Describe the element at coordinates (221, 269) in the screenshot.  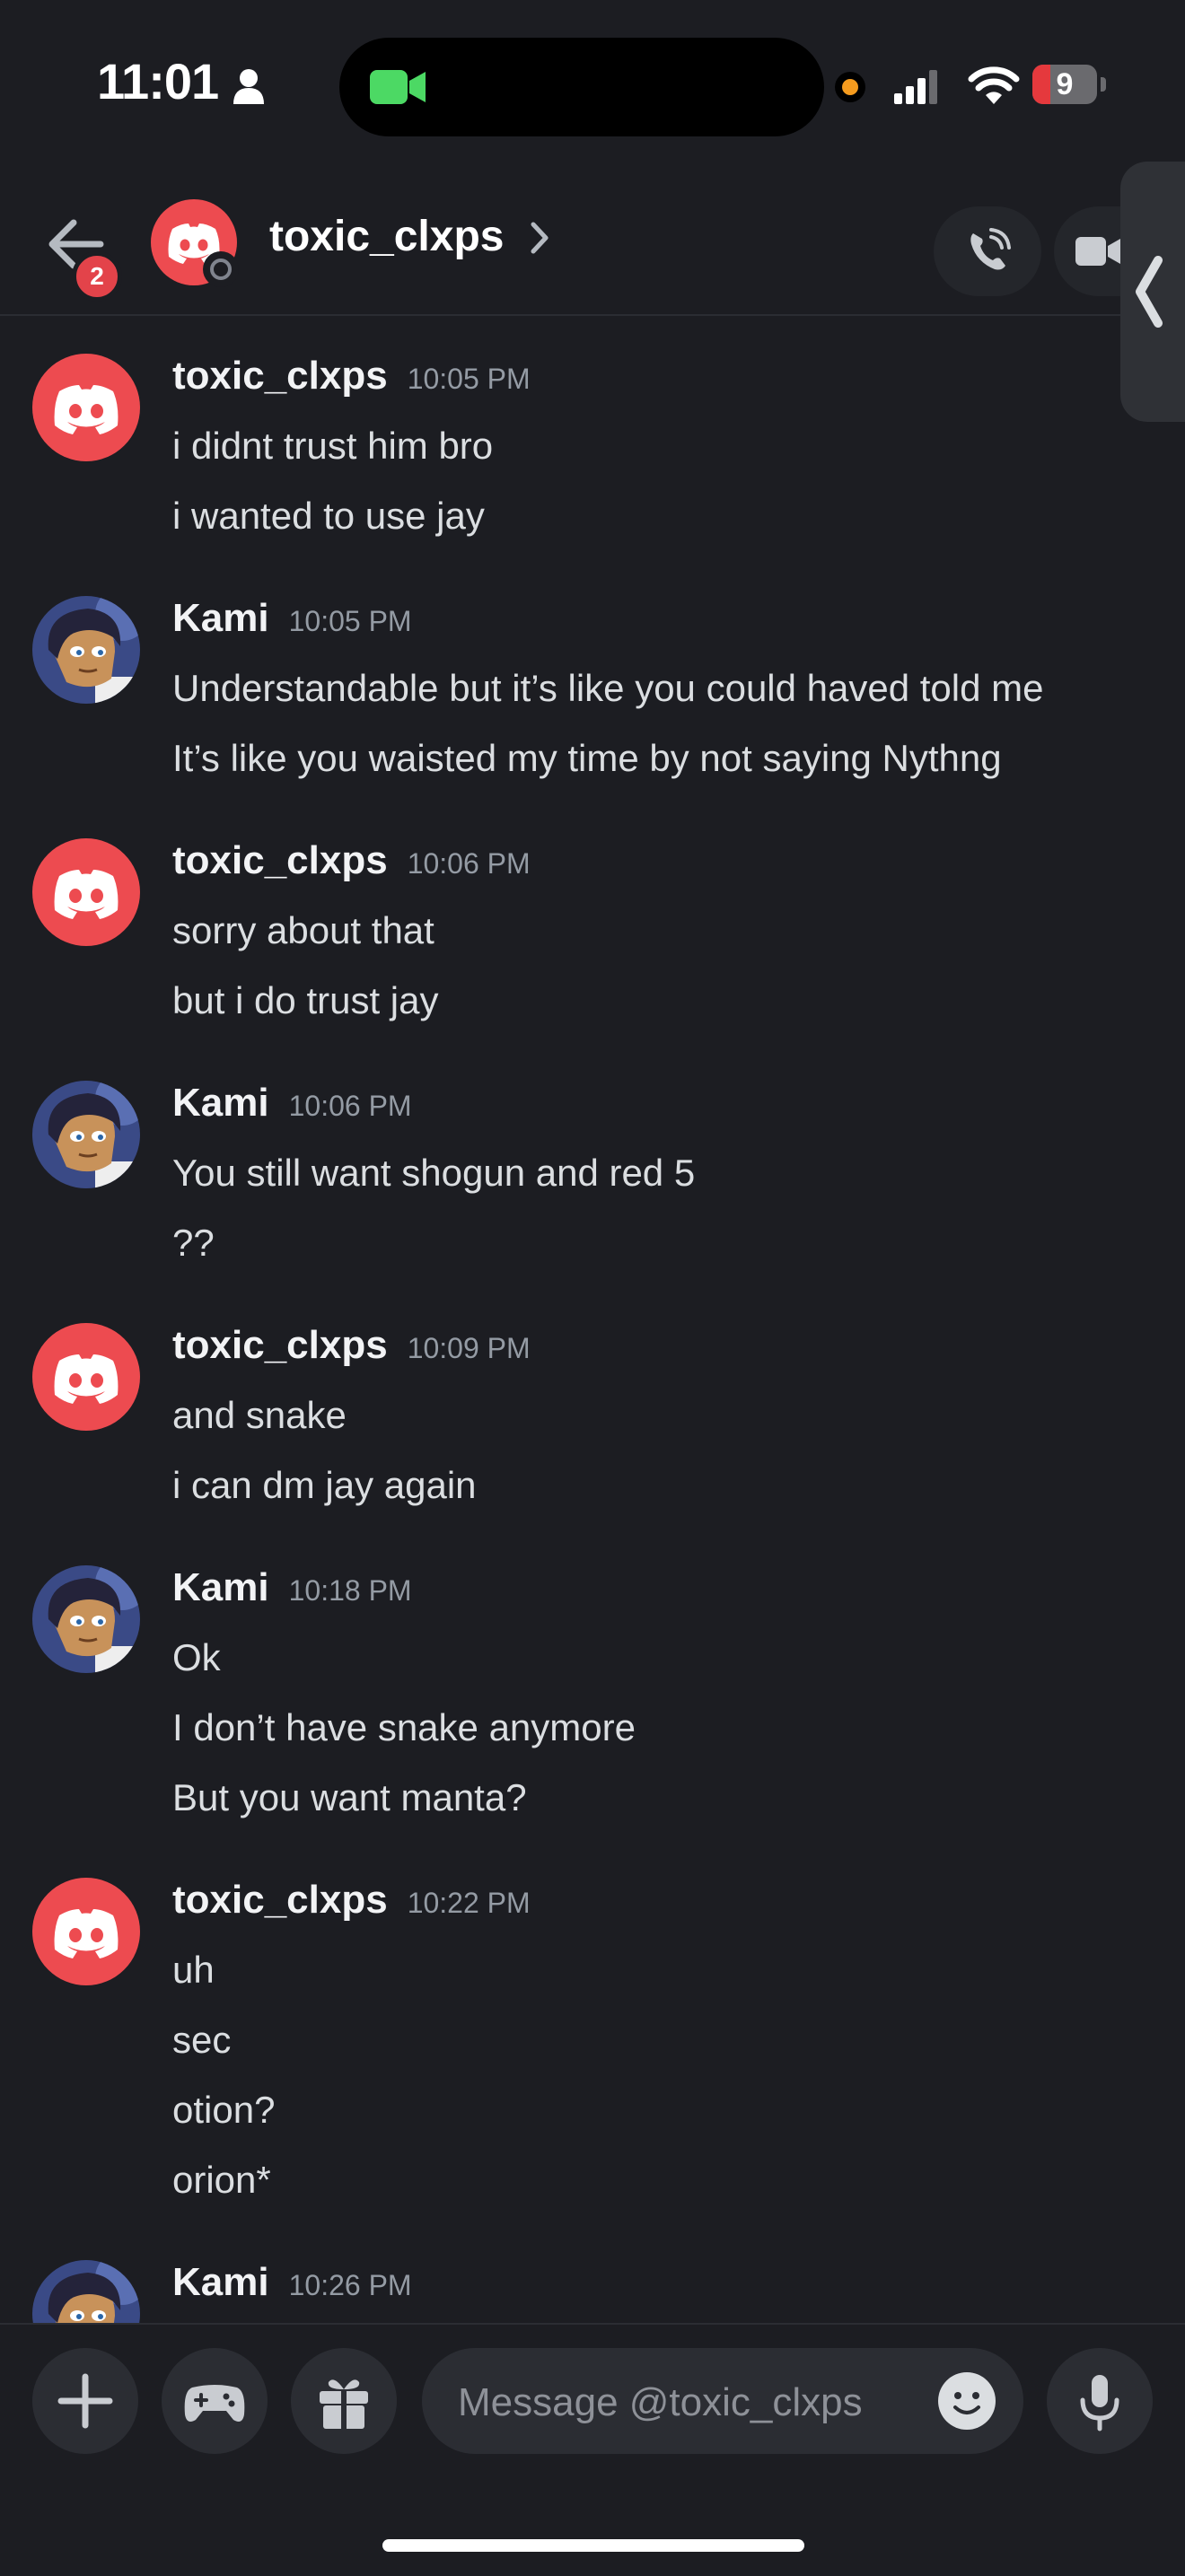
I see `offline-status-icon` at that location.